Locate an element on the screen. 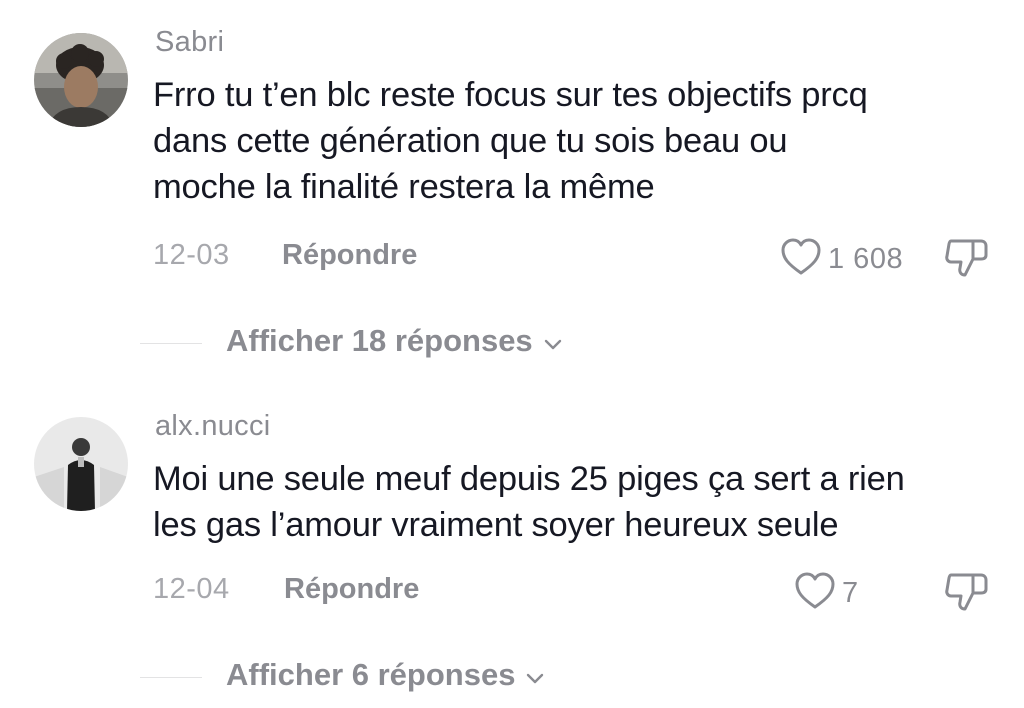 The image size is (1024, 708). like-button: 1 608 is located at coordinates (841, 259).